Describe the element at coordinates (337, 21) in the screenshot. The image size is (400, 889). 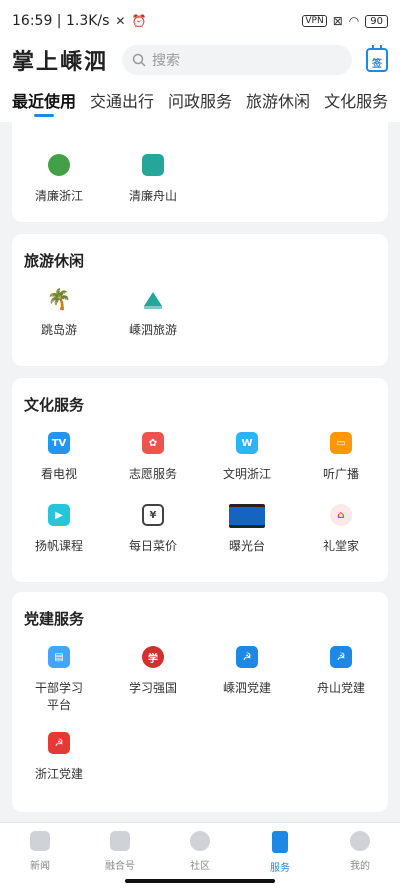
I see `no-sim-icon: ⊠` at that location.